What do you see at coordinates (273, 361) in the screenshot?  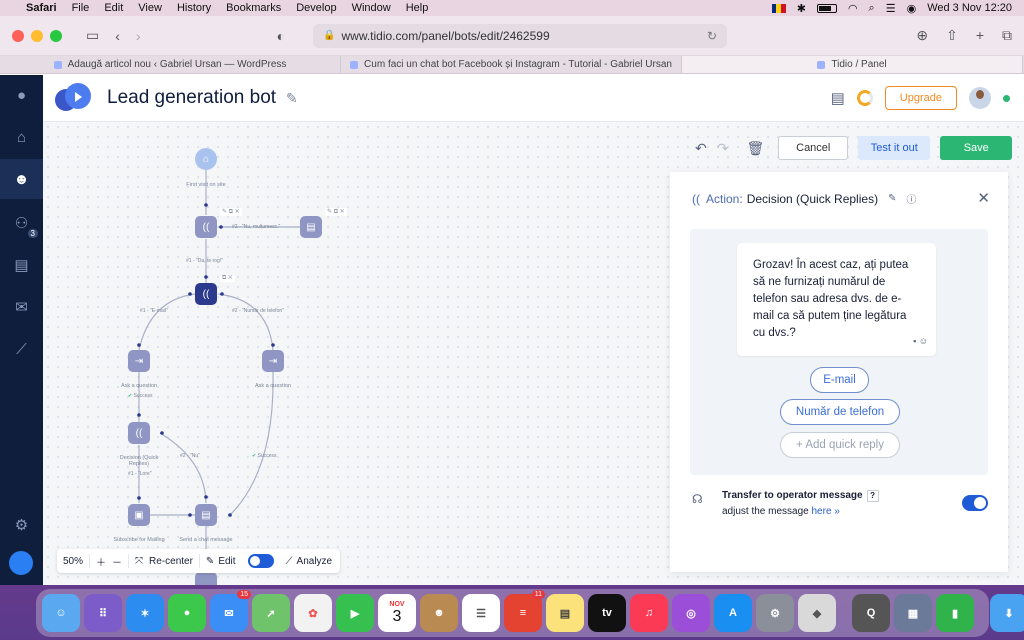 I see `flow-node-ask-2: ⇥` at bounding box center [273, 361].